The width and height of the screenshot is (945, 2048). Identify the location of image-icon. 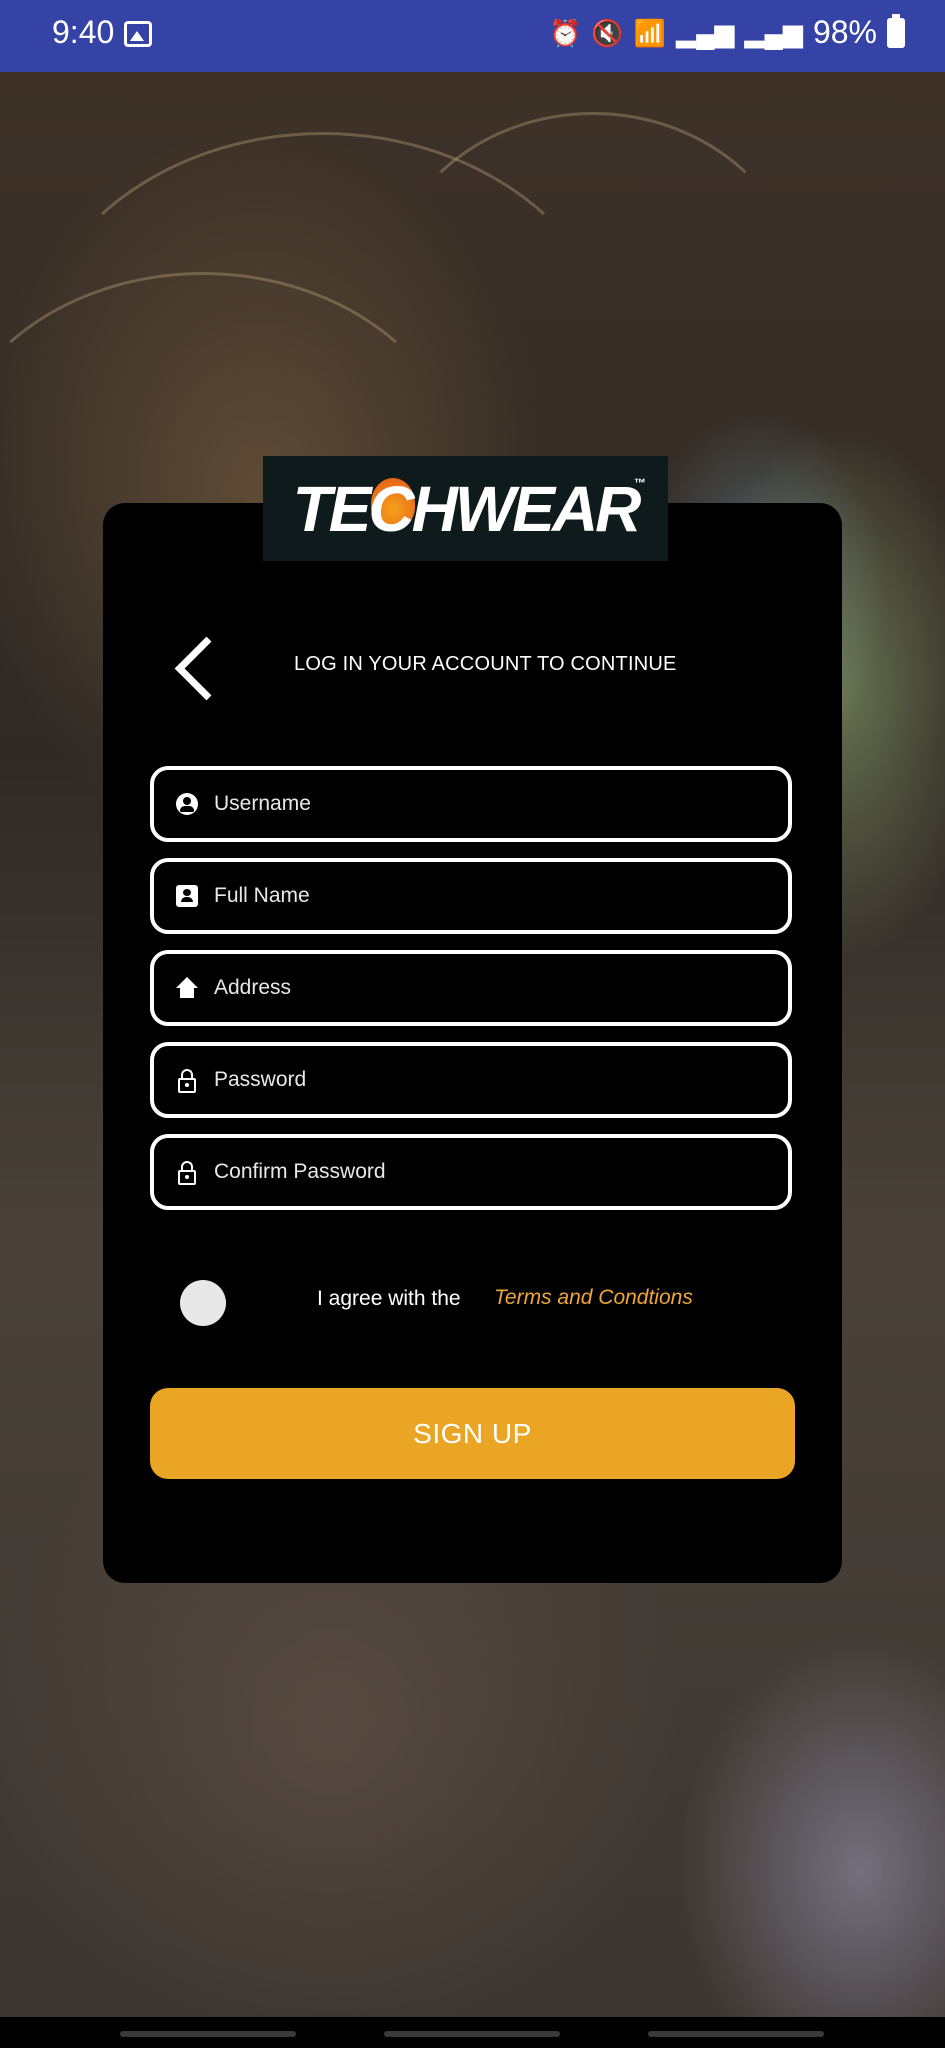
(138, 34).